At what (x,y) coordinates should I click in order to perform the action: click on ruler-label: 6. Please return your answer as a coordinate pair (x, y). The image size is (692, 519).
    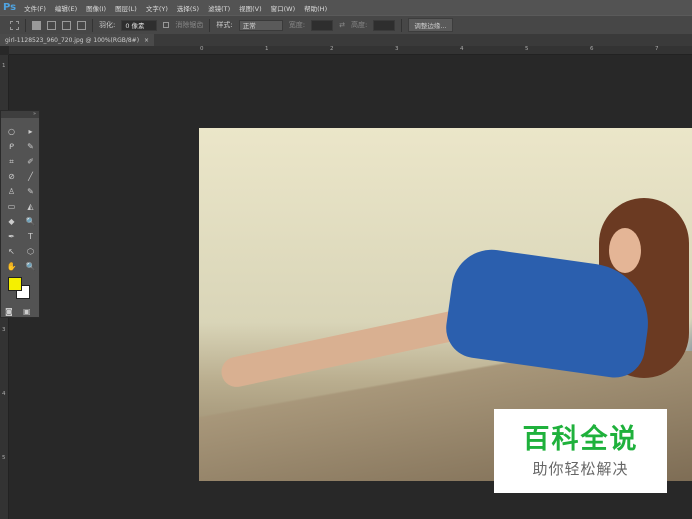
    Looking at the image, I should click on (592, 49).